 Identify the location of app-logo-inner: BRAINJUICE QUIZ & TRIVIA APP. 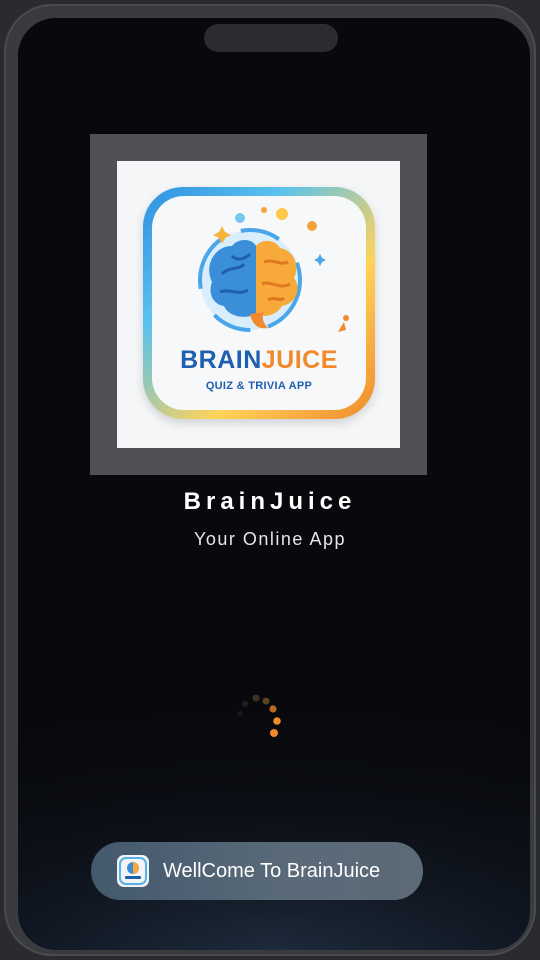
(259, 303).